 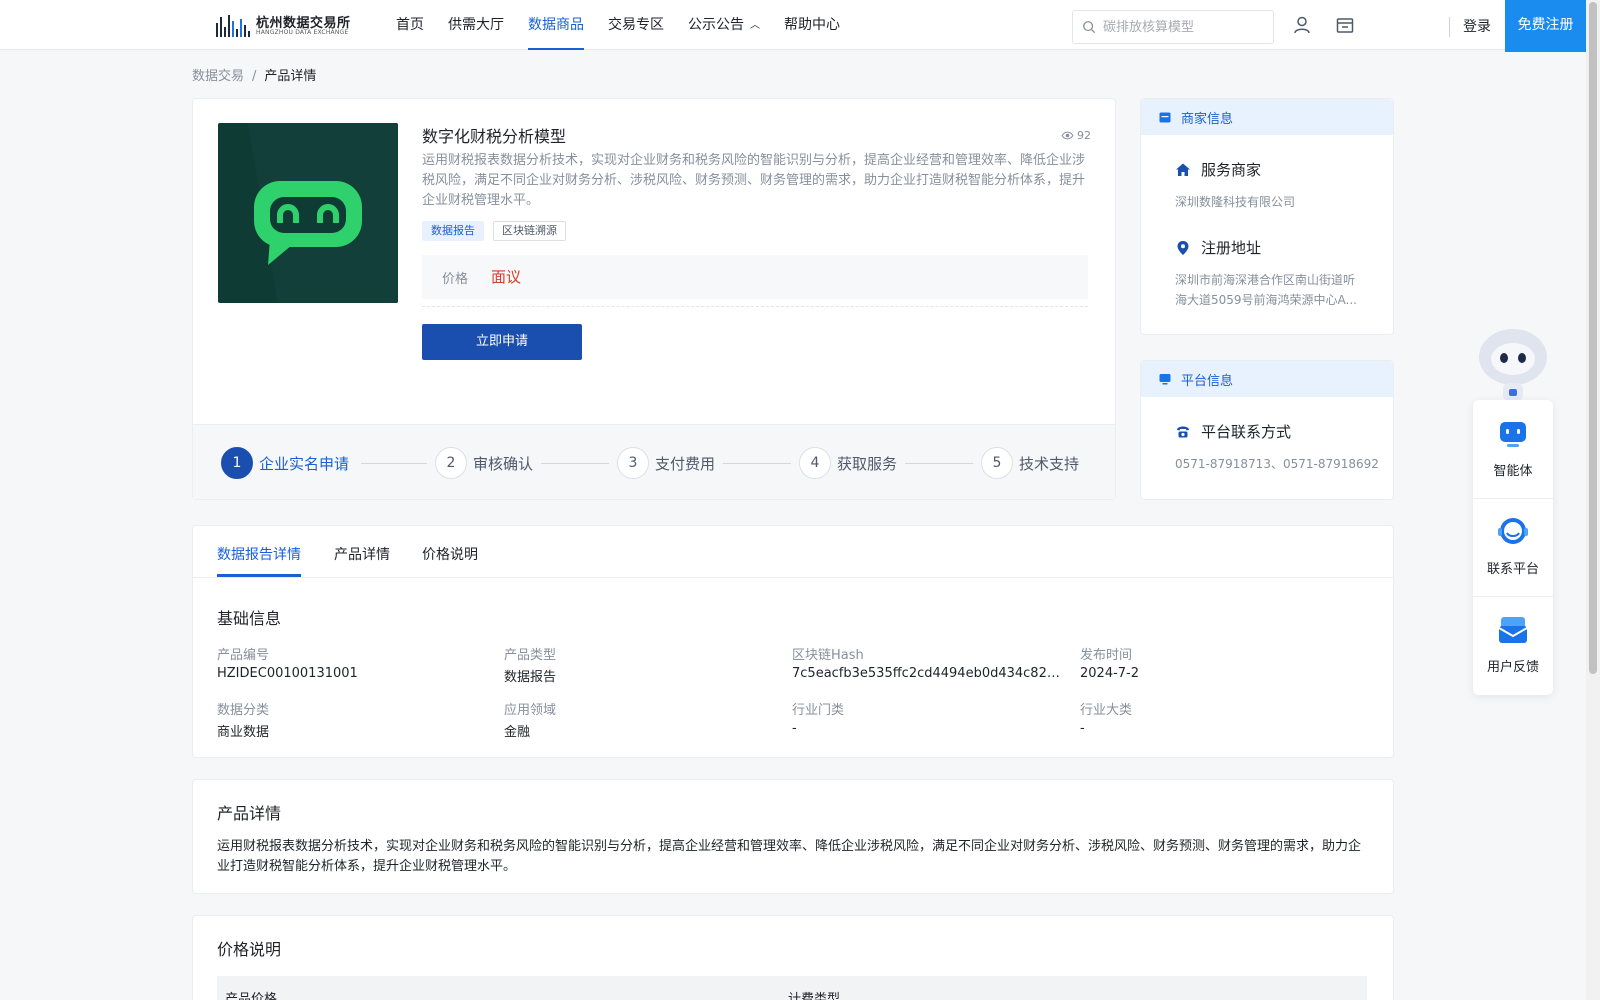 What do you see at coordinates (792, 988) in the screenshot?
I see `pricing-table-header: 产品价格 计费类型` at bounding box center [792, 988].